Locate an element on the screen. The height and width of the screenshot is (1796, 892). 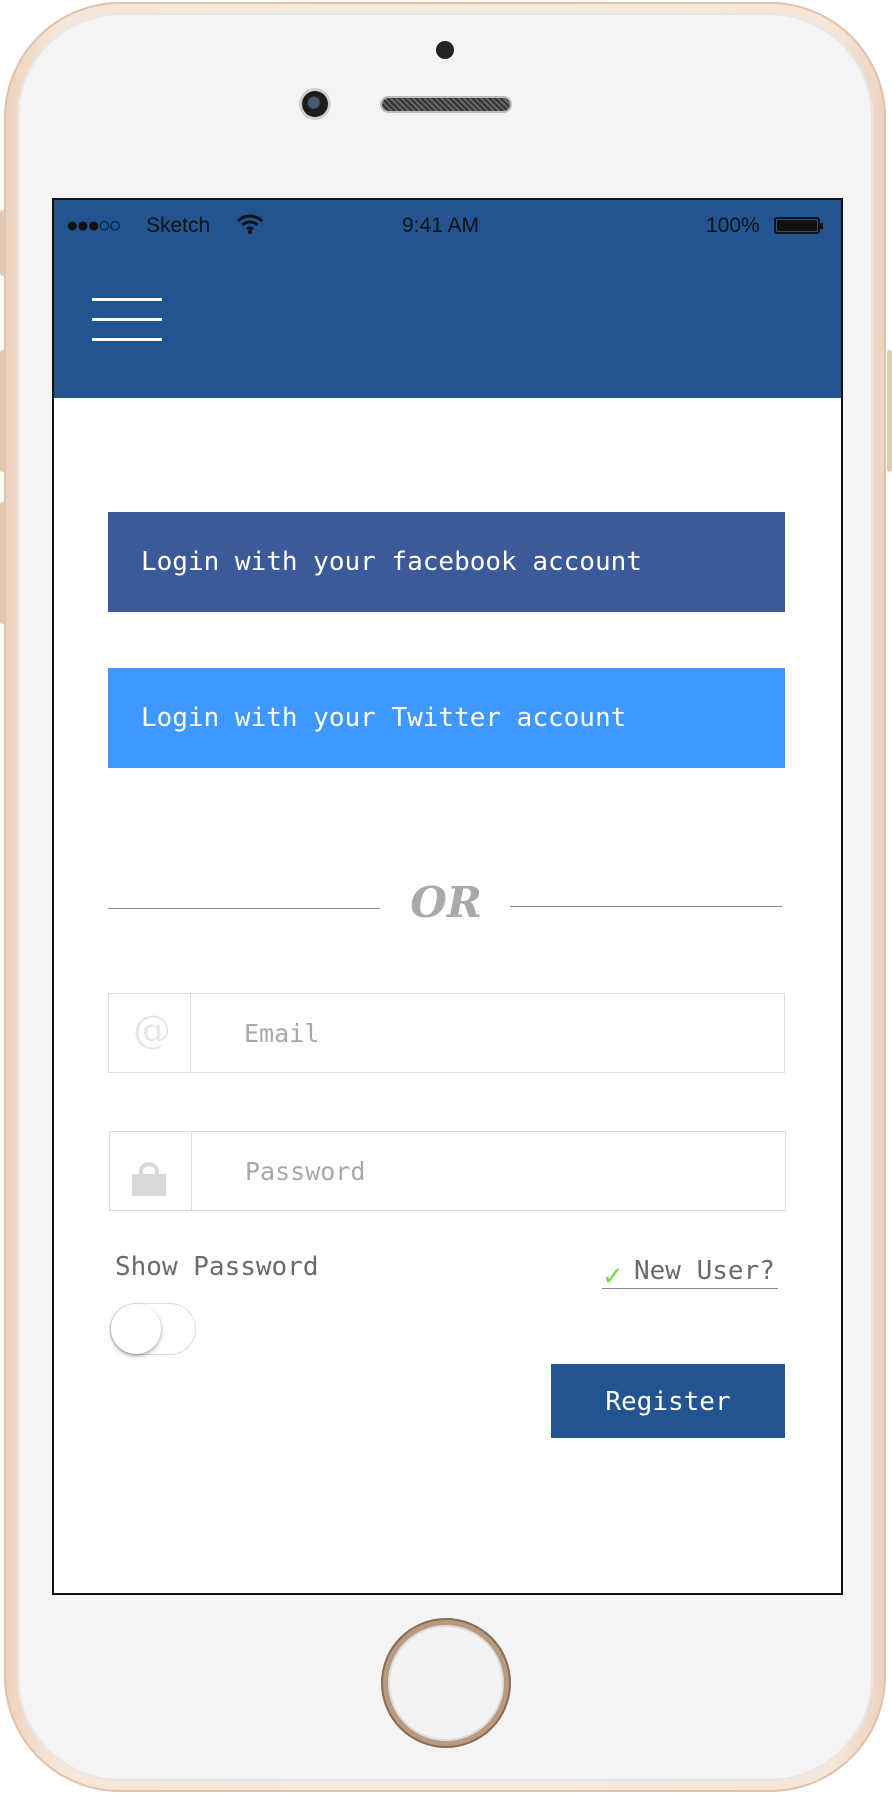
status-bar: ●●●○○ Sketch 9:41 AM 100% is located at coordinates (447, 227).